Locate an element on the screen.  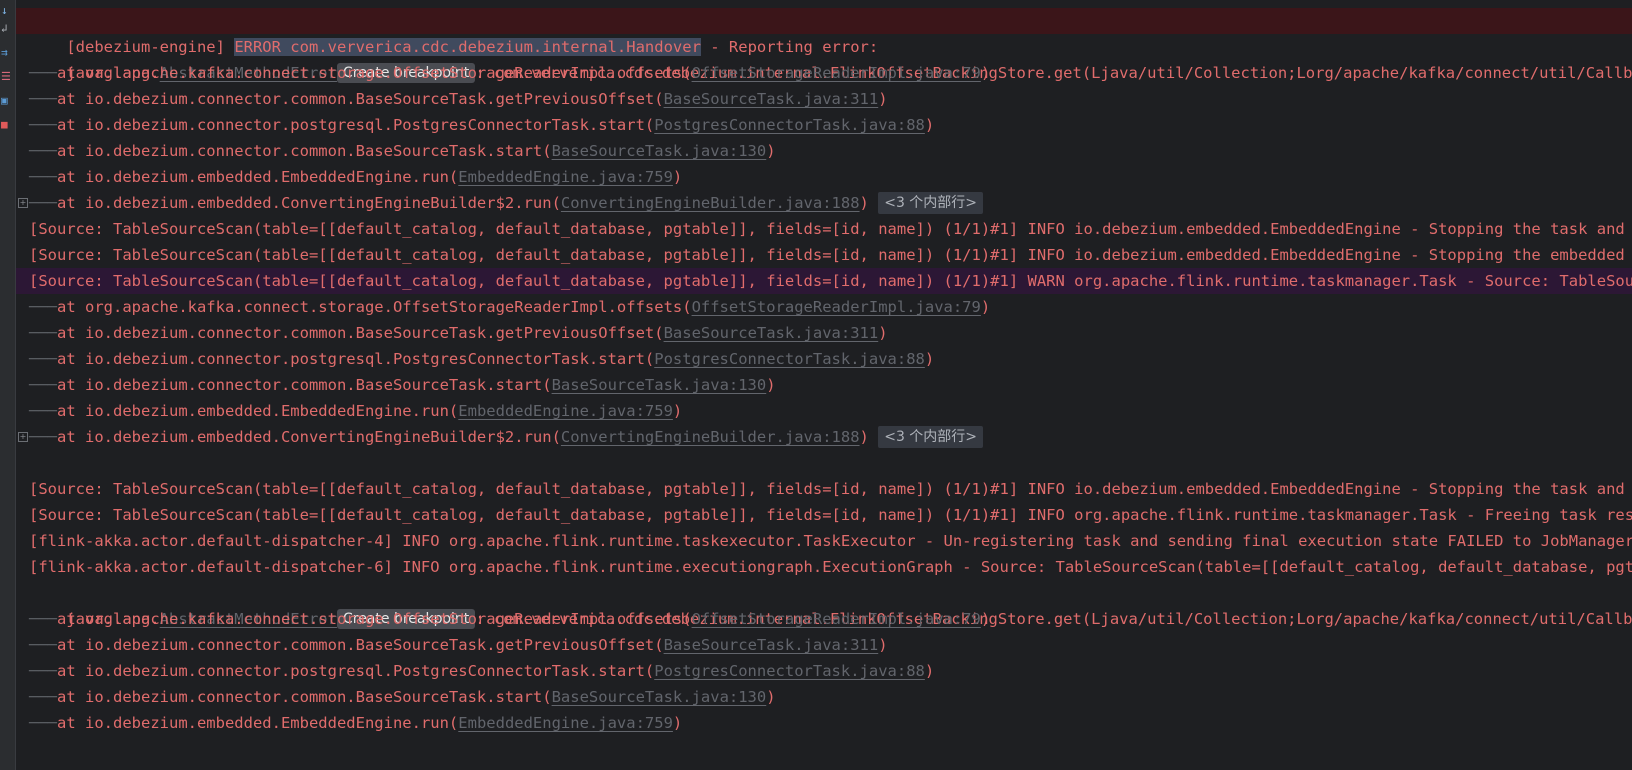
soft-wrap-icon: ↲ is located at coordinates (4, 28).